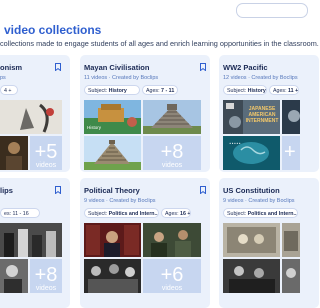 This screenshot has width=320, height=308. I want to click on thumbnail-caption: History, so click(94, 127).